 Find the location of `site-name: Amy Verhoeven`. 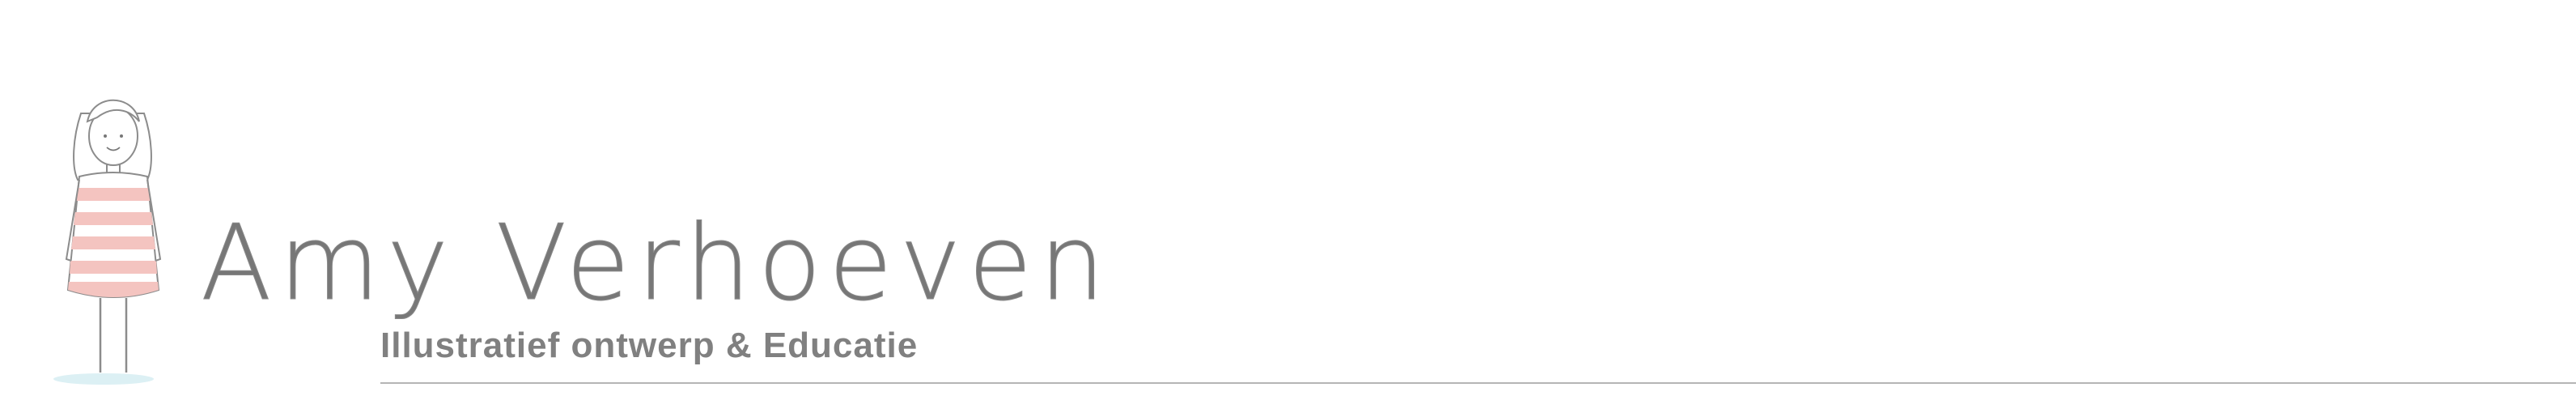

site-name: Amy Verhoeven is located at coordinates (656, 263).